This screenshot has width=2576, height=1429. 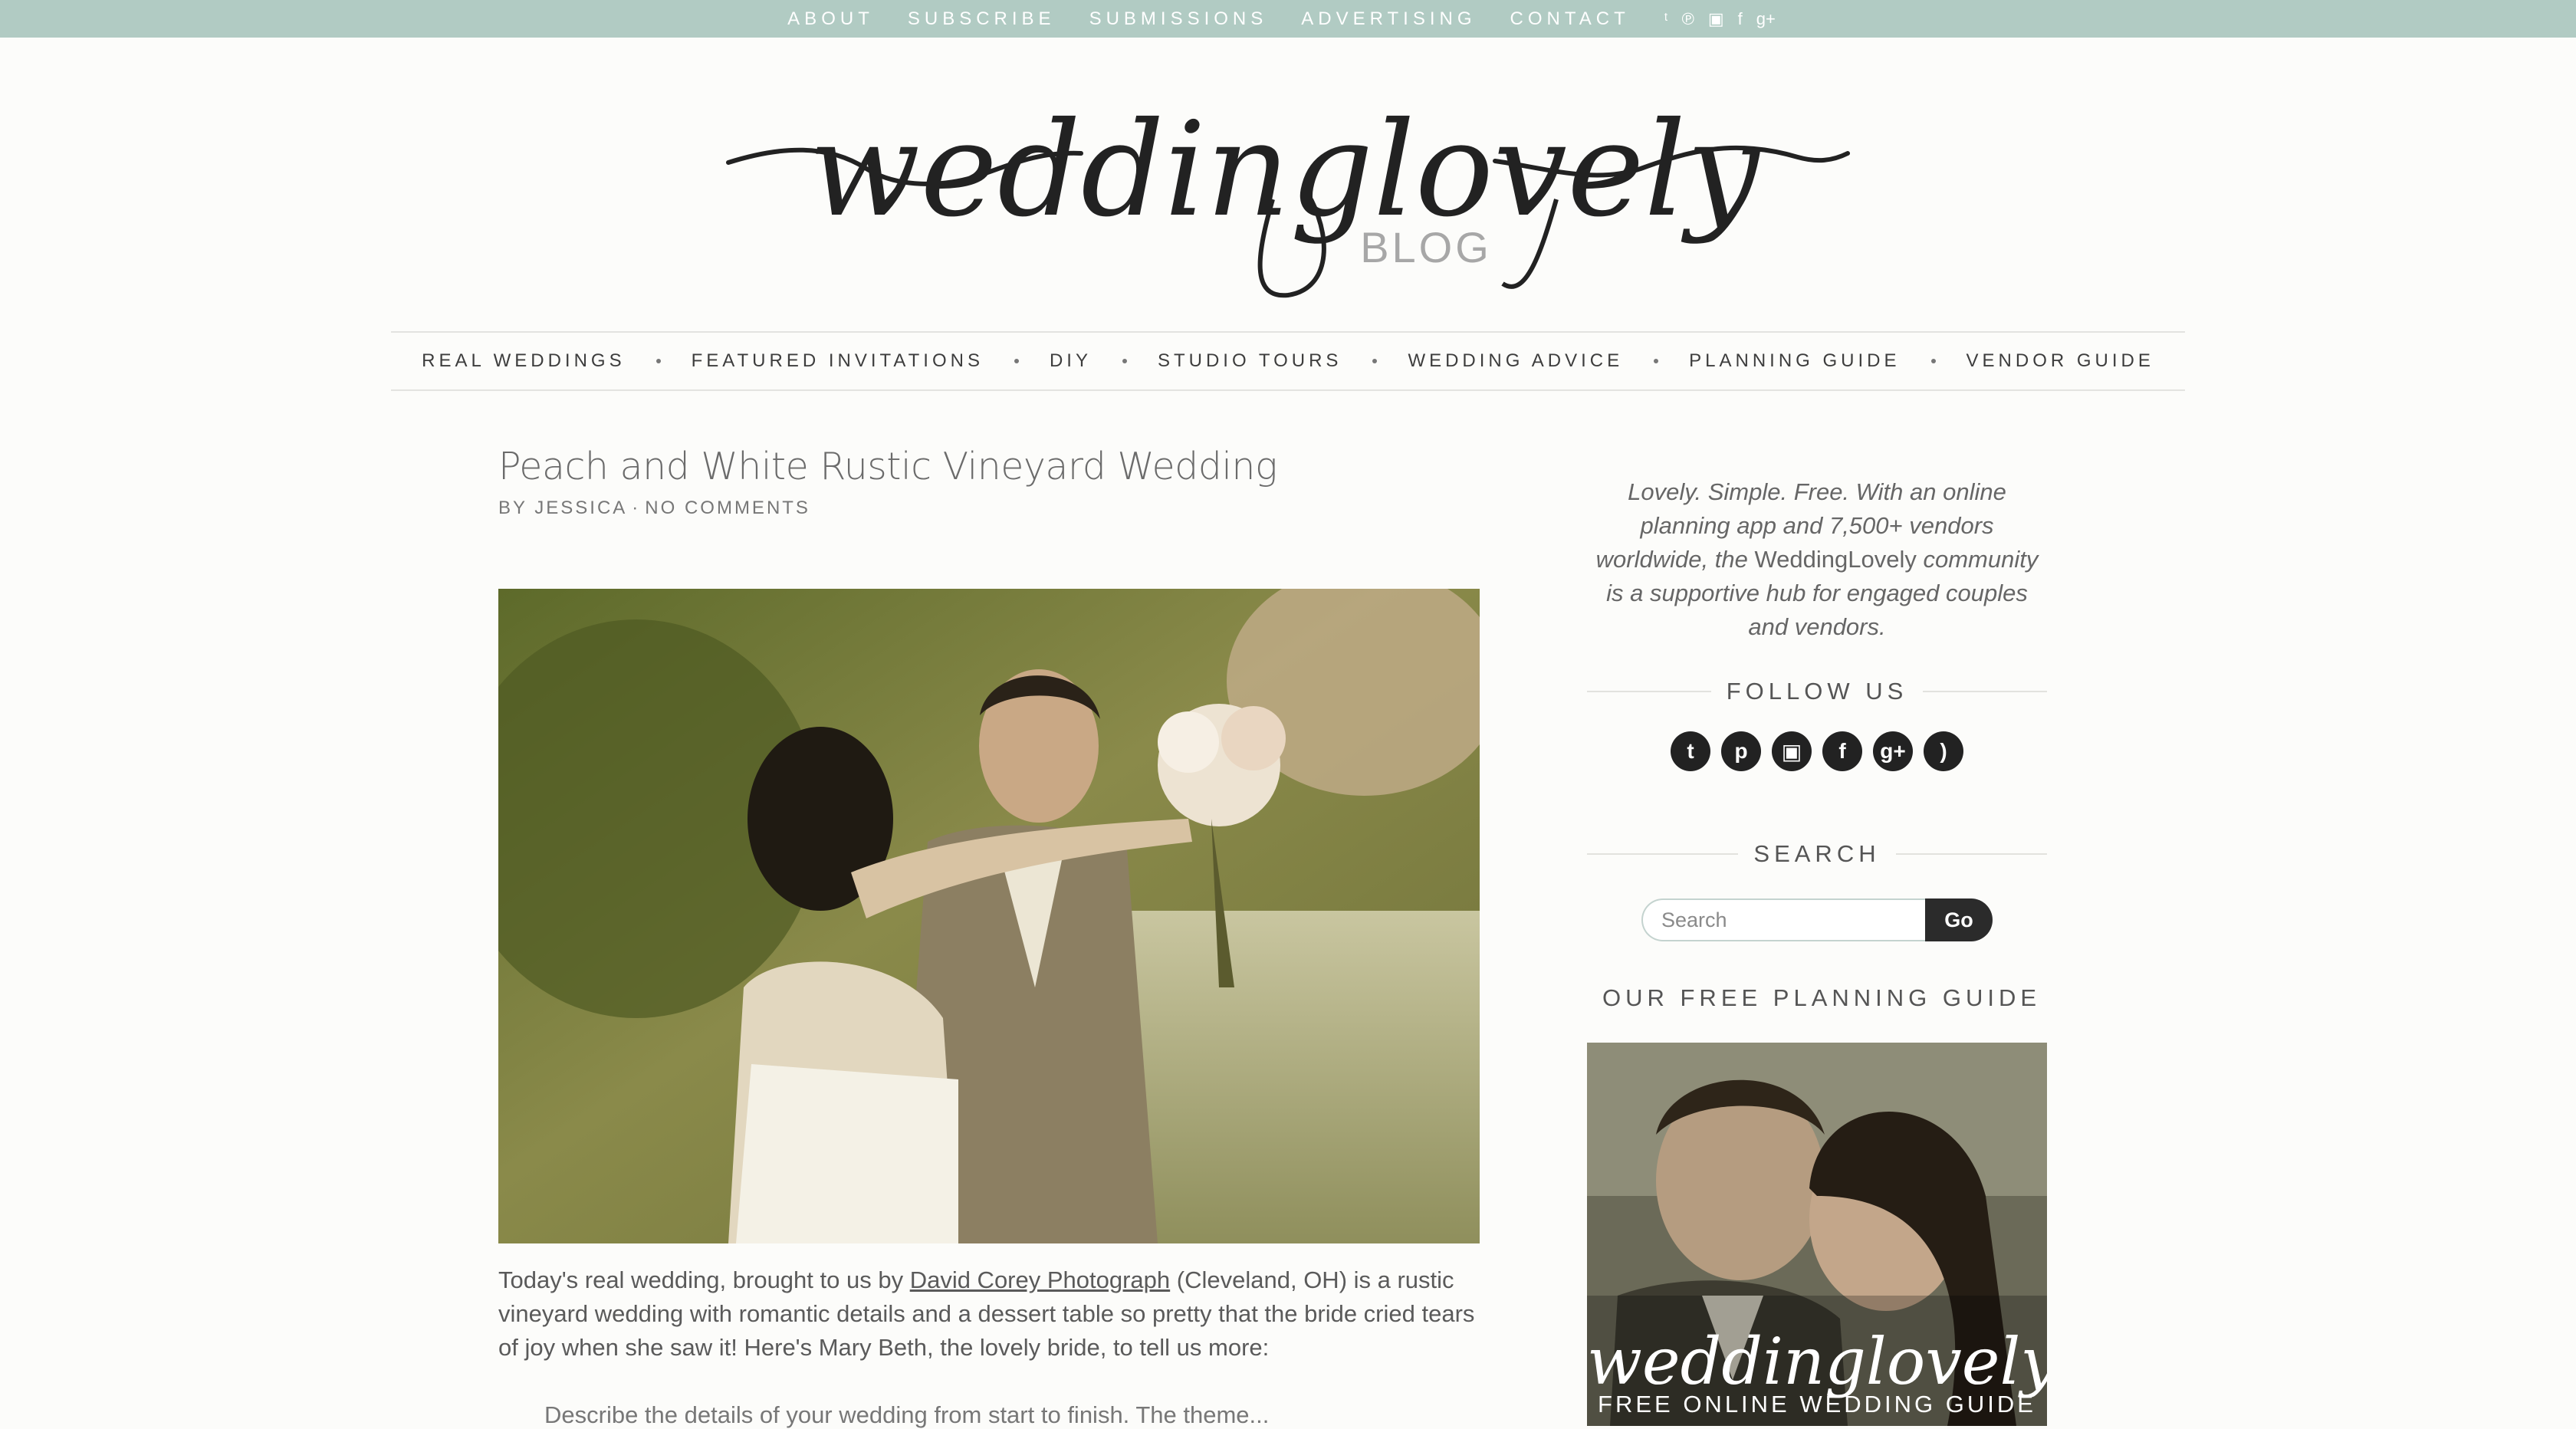 I want to click on planning-guide-title: OUR FREE PLANNING GUIDE, so click(x=1822, y=997).